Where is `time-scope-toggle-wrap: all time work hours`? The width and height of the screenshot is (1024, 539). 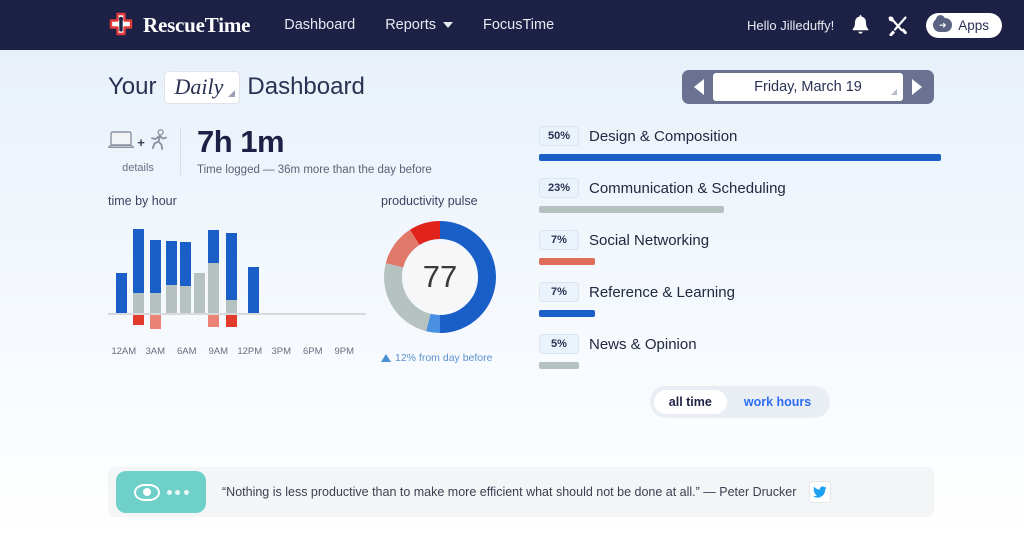
time-scope-toggle-wrap: all time work hours is located at coordinates (740, 402).